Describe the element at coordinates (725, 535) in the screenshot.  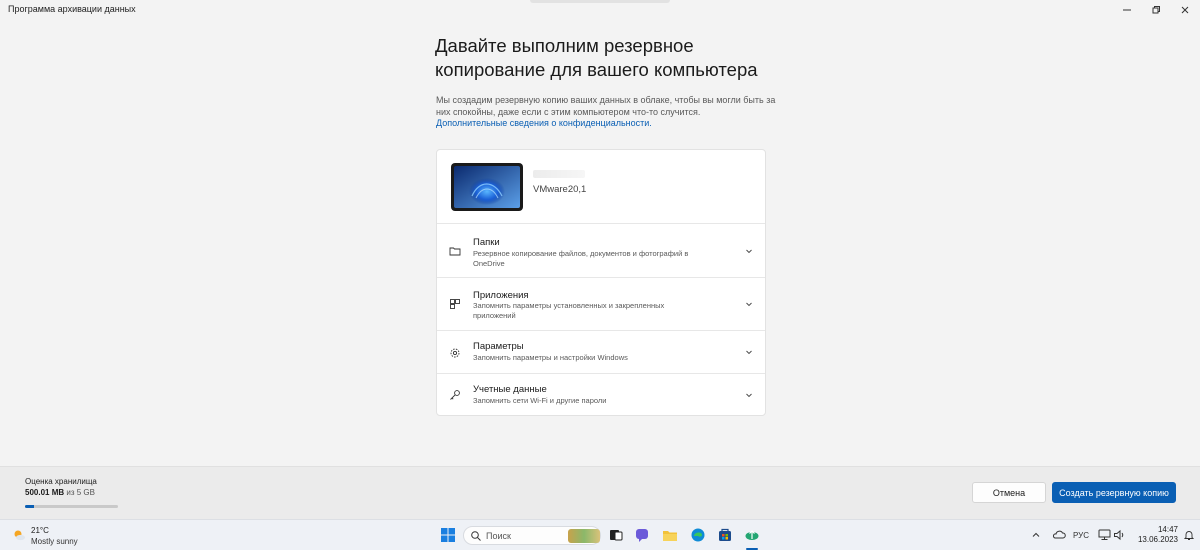
I see `store-icon` at that location.